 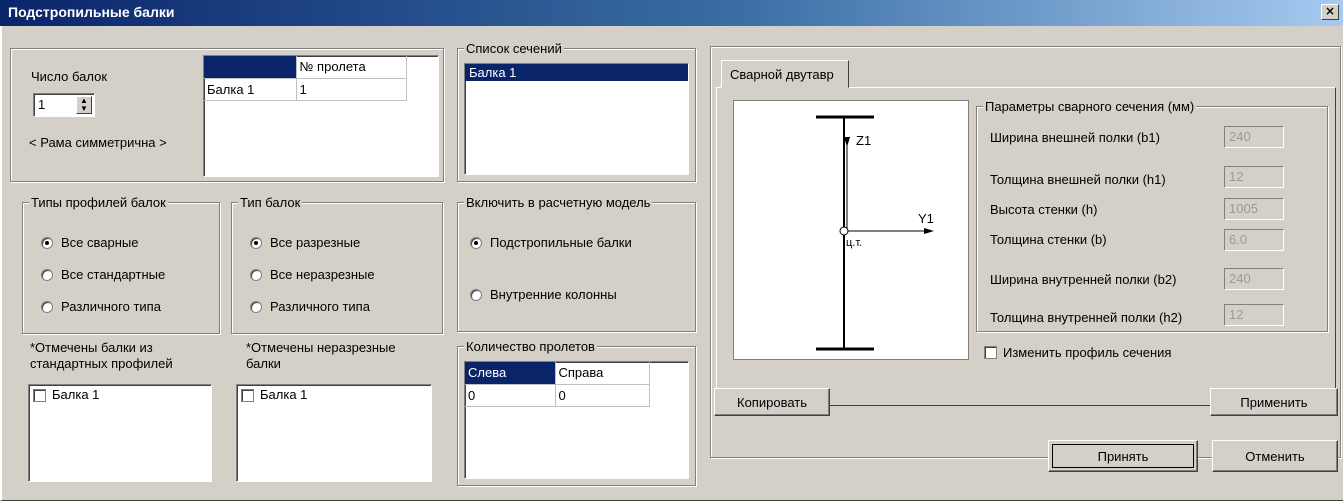 What do you see at coordinates (321, 355) in the screenshot?
I see `continuous-note: *Отмечены неразрезные балки` at bounding box center [321, 355].